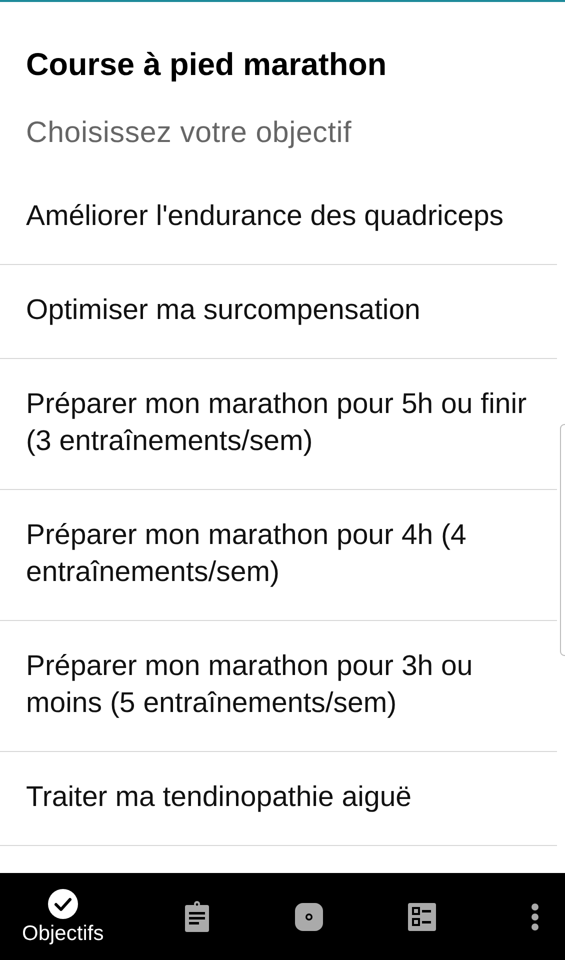 This screenshot has height=960, width=565. I want to click on screen-title: Course à pied marathon, so click(207, 64).